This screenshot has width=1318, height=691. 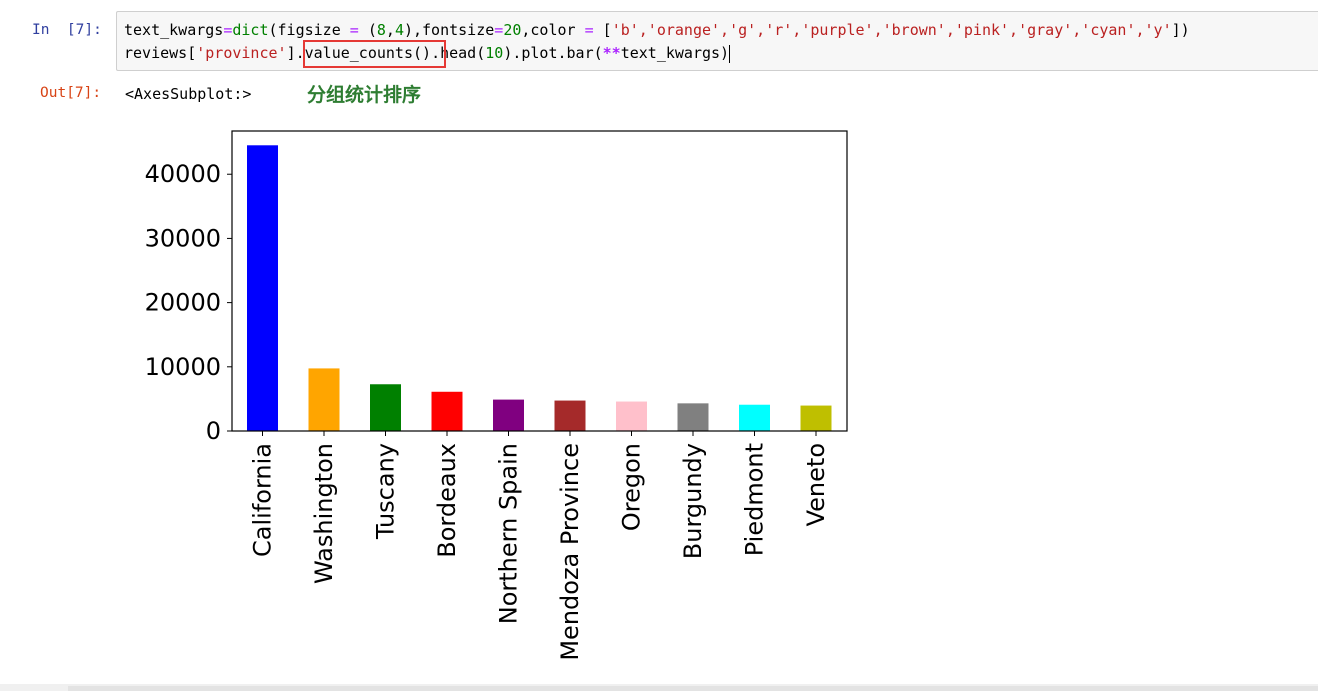 I want to click on bar-northern-spain, so click(x=508, y=415).